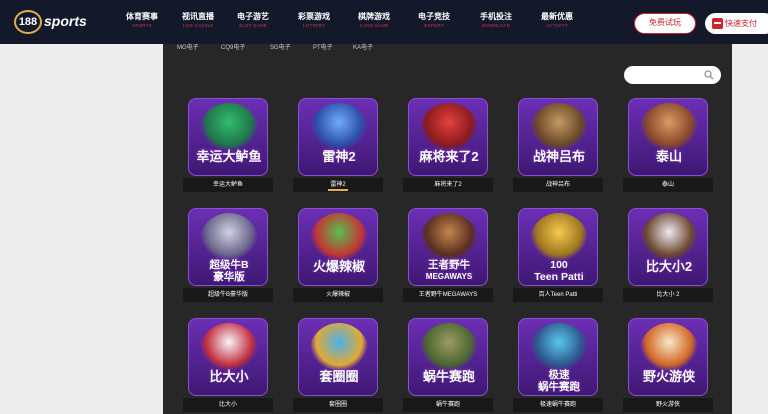 The height and width of the screenshot is (414, 768). I want to click on game-card: 野火游侠 野火游侠, so click(678, 366).